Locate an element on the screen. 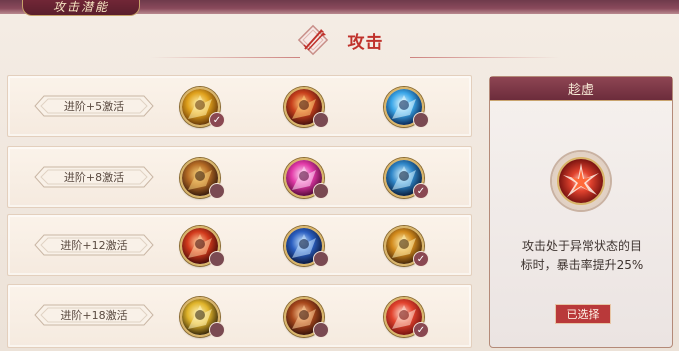 This screenshot has width=679, height=351. header-divider-right is located at coordinates (485, 57).